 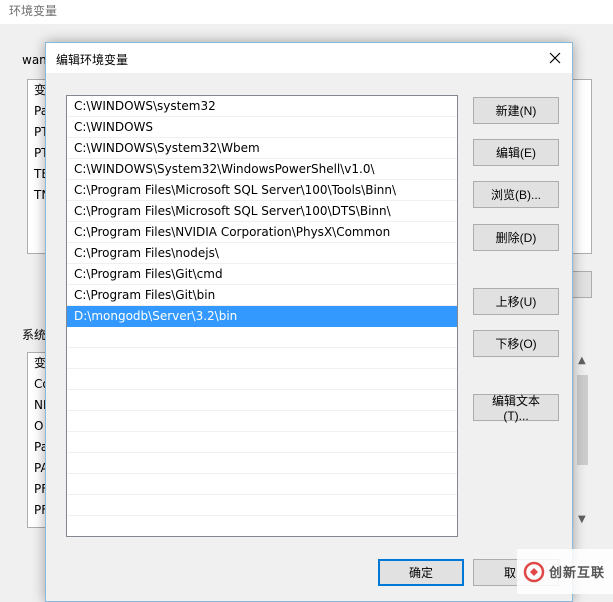 What do you see at coordinates (516, 110) in the screenshot?
I see `new-button: 新建(N)` at bounding box center [516, 110].